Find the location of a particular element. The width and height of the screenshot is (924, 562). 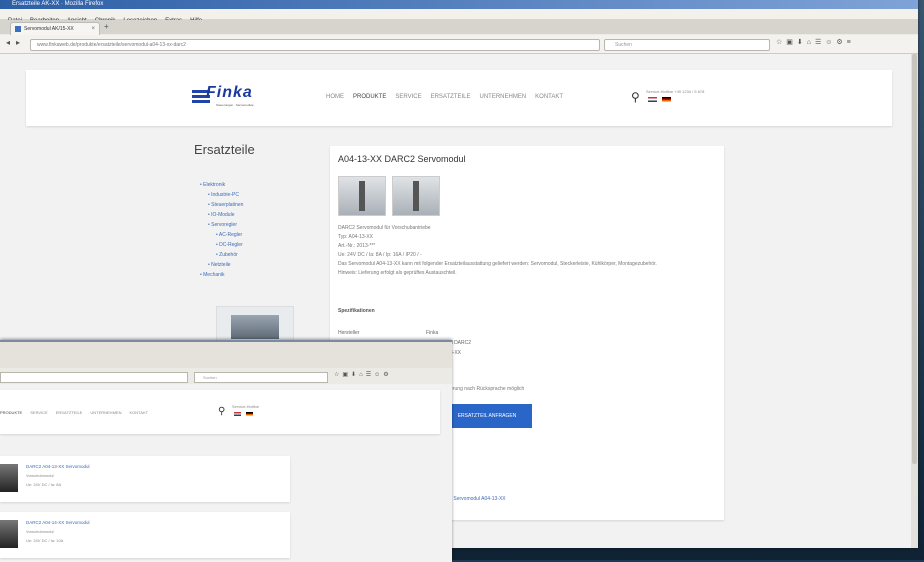

window2-search-bar: Suchen is located at coordinates (261, 377).